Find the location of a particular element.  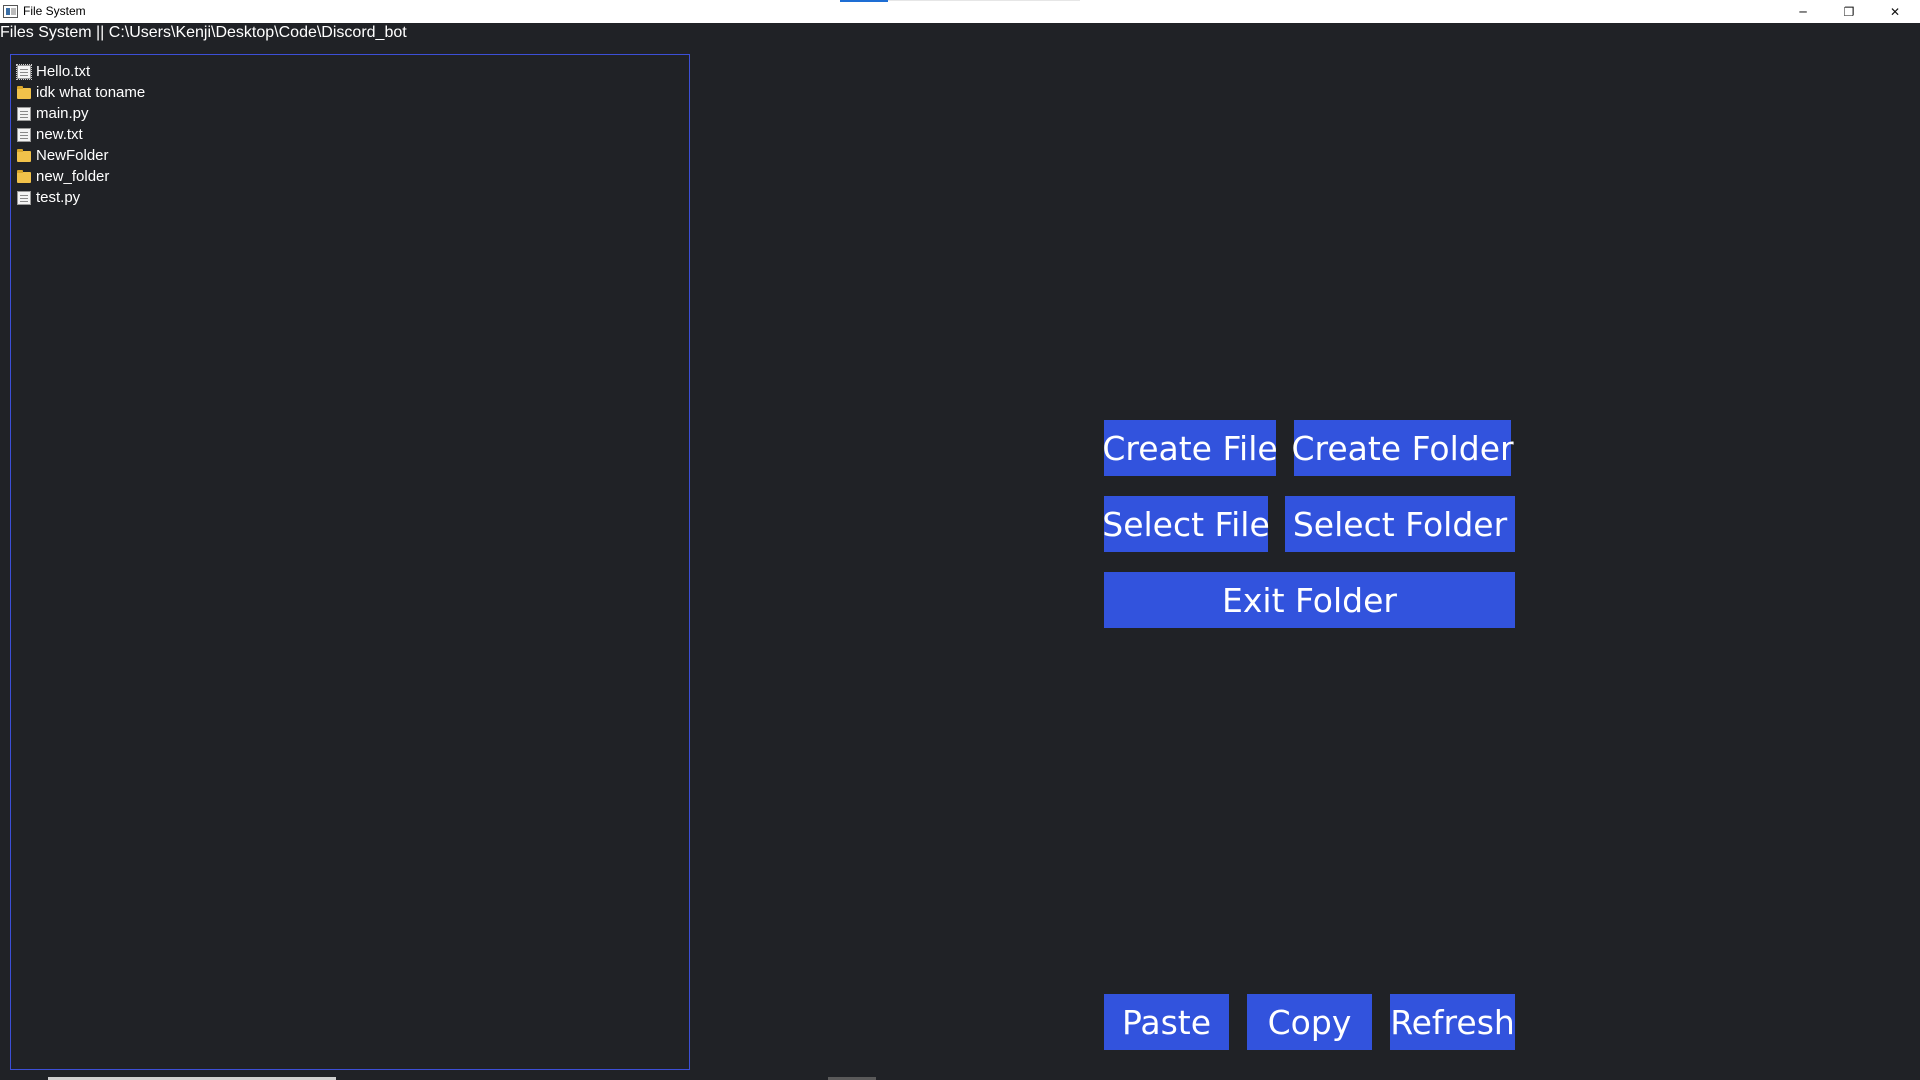

select-folder-button: Select Folder is located at coordinates (1400, 524).